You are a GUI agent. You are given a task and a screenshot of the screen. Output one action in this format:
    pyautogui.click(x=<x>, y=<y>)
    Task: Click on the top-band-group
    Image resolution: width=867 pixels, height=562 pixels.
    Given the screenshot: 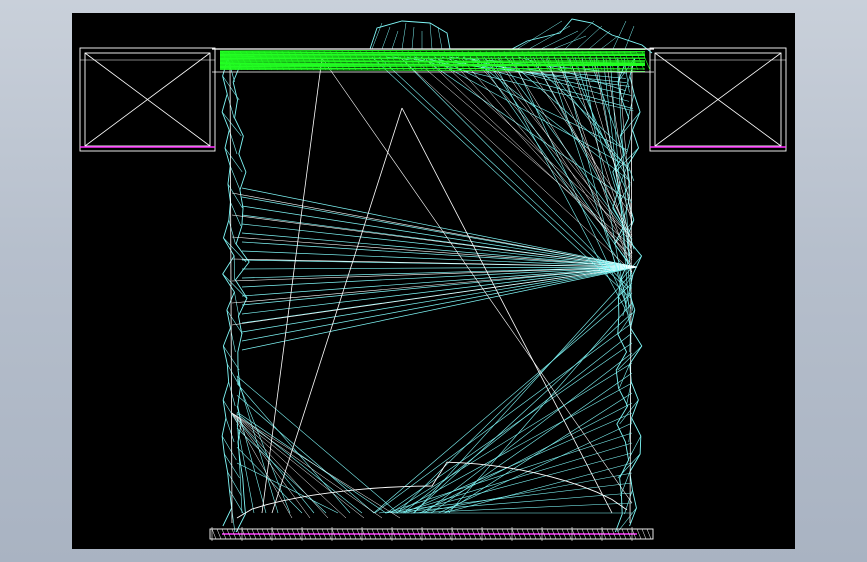 What is the action you would take?
    pyautogui.click(x=433, y=60)
    